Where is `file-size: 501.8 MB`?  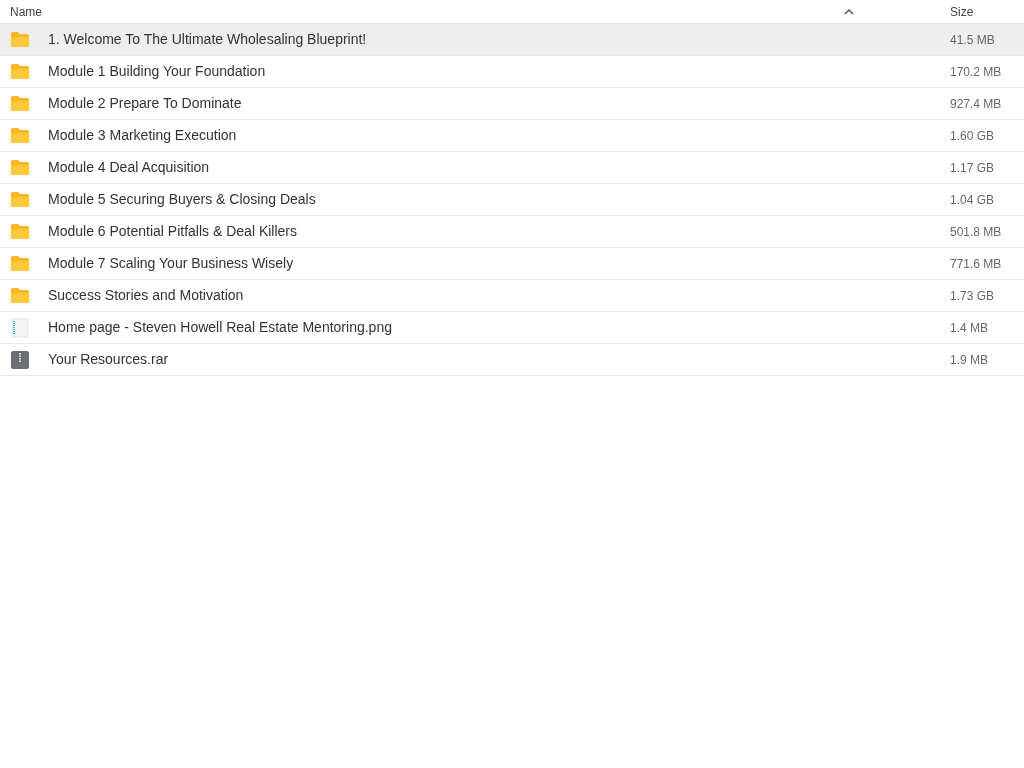 file-size: 501.8 MB is located at coordinates (976, 232).